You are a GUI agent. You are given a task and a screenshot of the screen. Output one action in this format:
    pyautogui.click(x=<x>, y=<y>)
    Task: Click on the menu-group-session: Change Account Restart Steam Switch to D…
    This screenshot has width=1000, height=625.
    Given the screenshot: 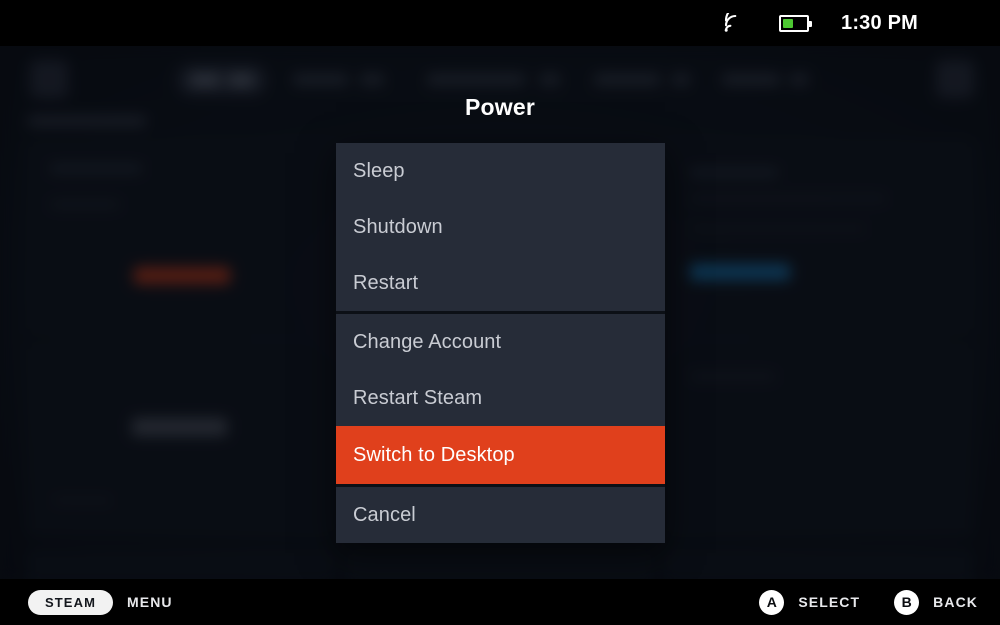 What is the action you would take?
    pyautogui.click(x=500, y=397)
    